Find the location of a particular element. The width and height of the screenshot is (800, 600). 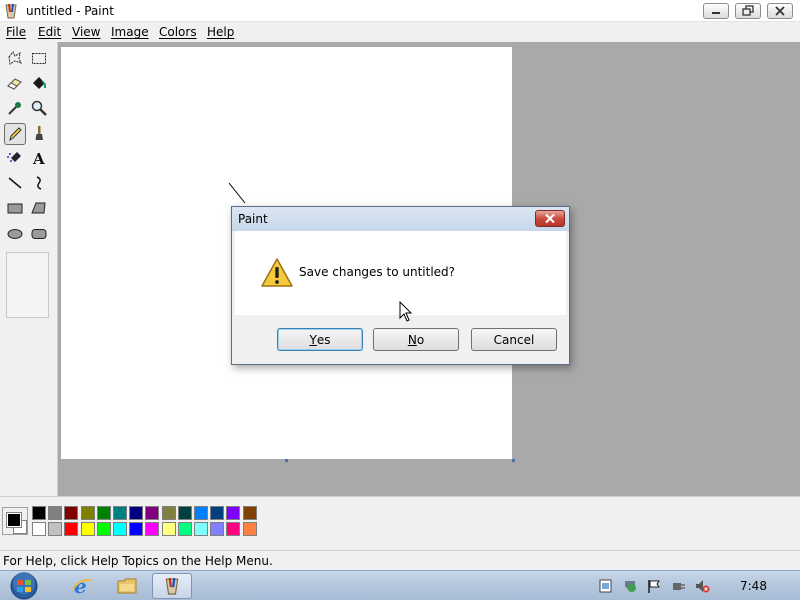

ellipse-tool is located at coordinates (15, 234).